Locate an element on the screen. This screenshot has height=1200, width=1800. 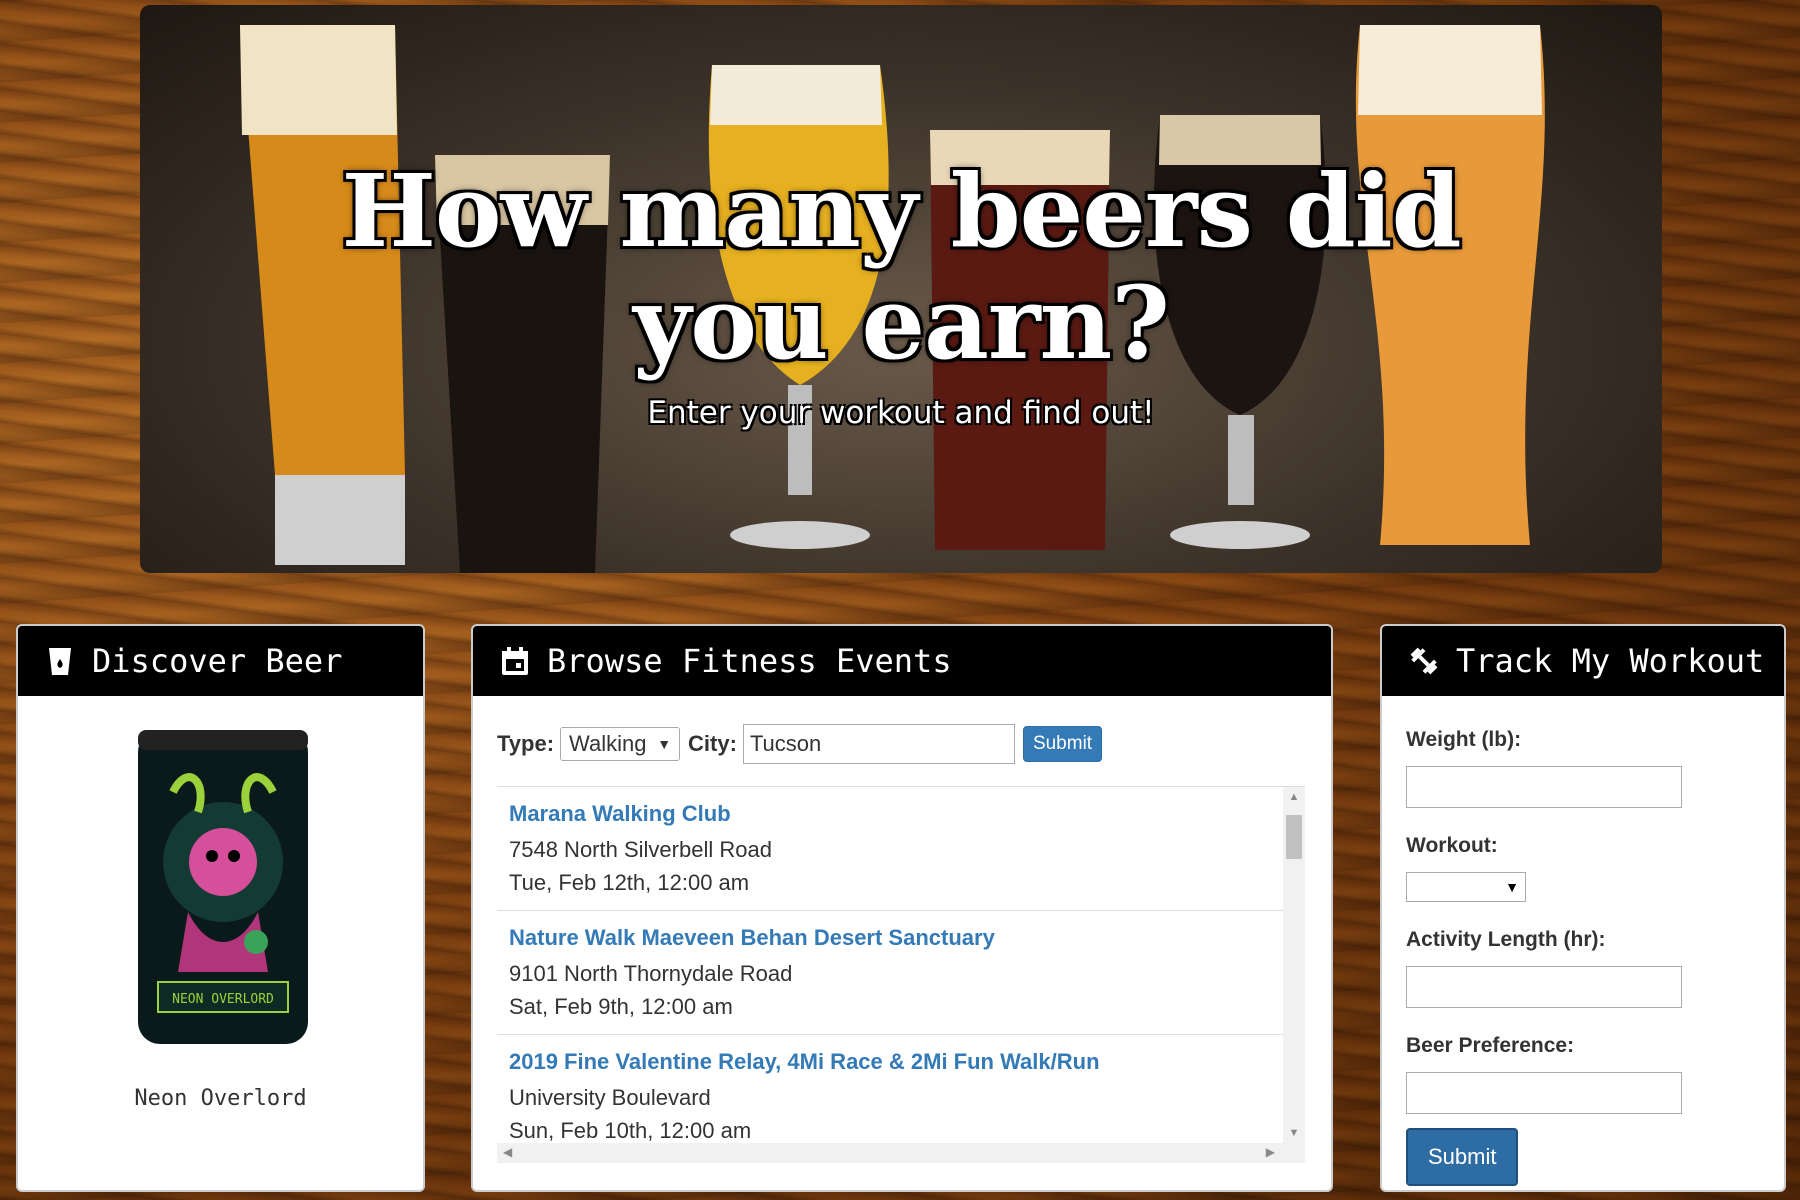
vertical-scrollbar: ▲ ▼ is located at coordinates (1294, 965).